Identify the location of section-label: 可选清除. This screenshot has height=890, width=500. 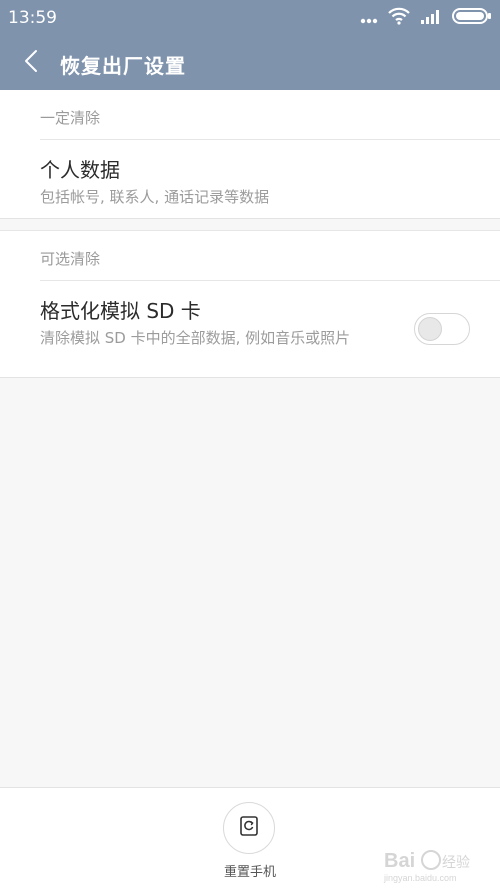
(70, 259).